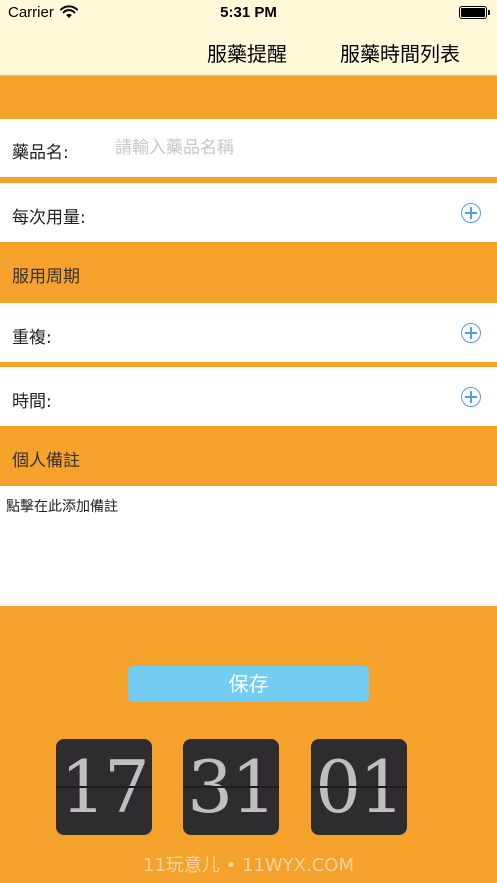 The width and height of the screenshot is (497, 883). What do you see at coordinates (248, 546) in the screenshot?
I see `notes-textarea: 點擊在此添加備註` at bounding box center [248, 546].